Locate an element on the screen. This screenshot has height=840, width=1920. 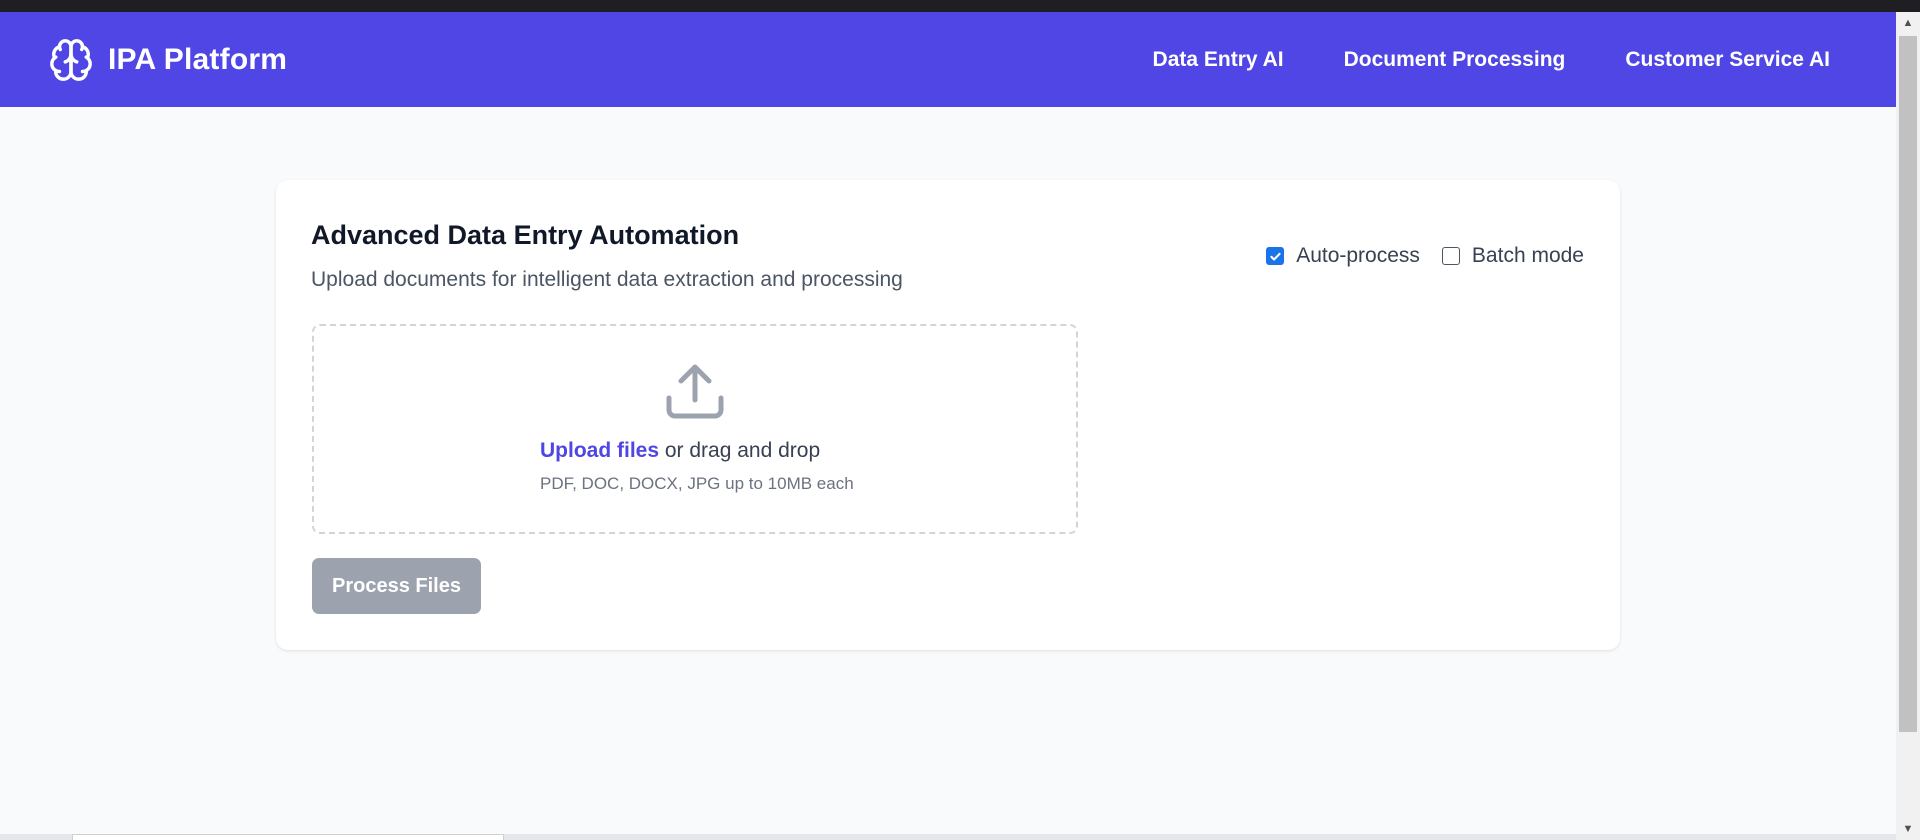
auto-process-checkbox is located at coordinates (1275, 256).